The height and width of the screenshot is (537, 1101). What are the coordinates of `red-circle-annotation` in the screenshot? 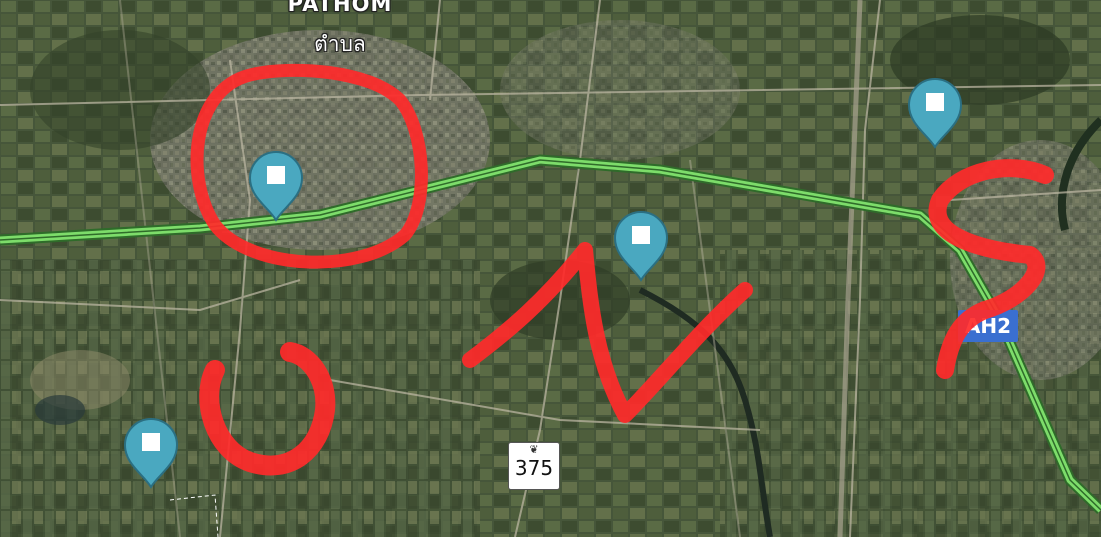 It's located at (309, 166).